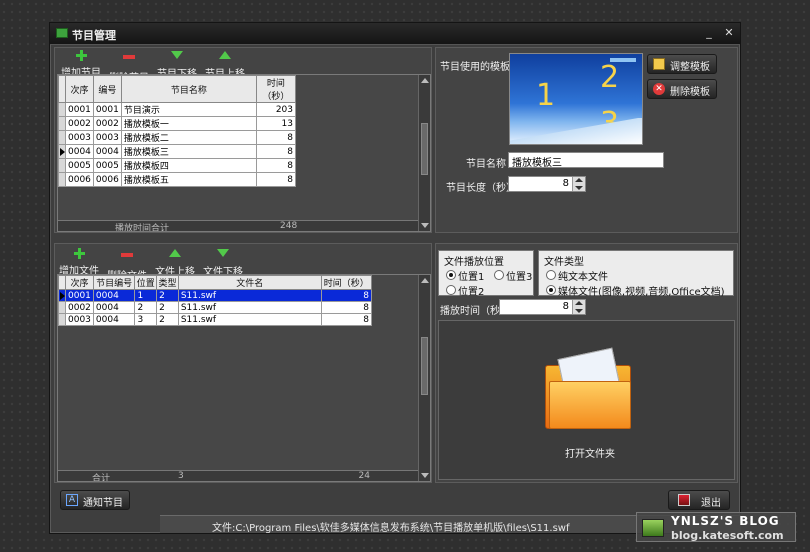 The width and height of the screenshot is (810, 552). I want to click on notify-program-button: A 通知节目, so click(95, 500).